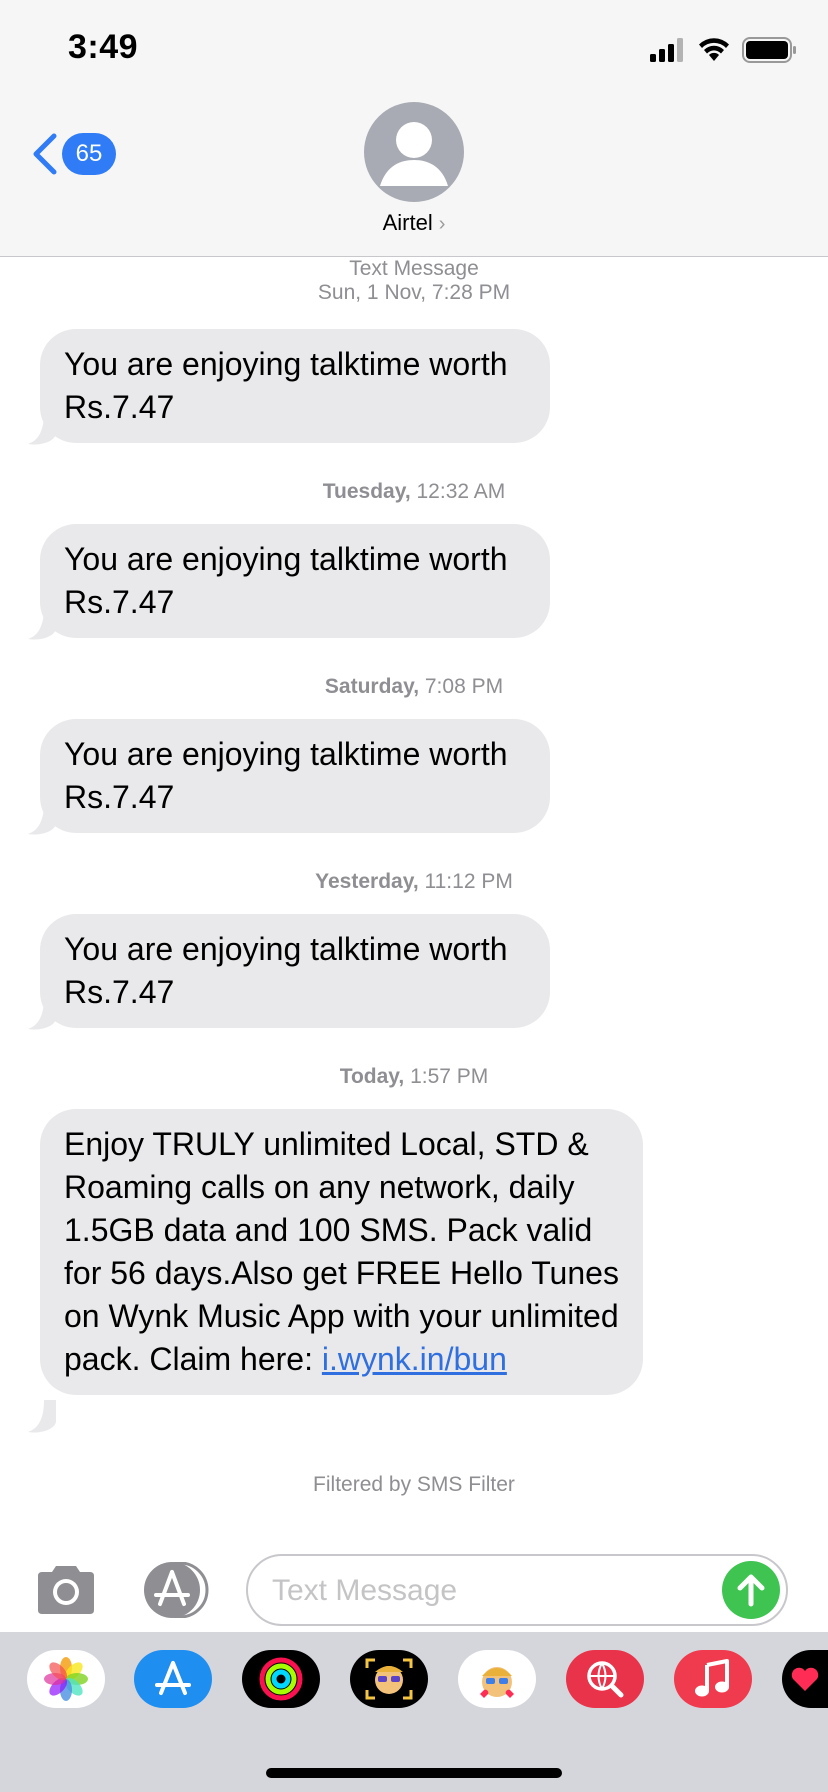 The image size is (828, 1792). Describe the element at coordinates (45, 154) in the screenshot. I see `chevron-left-icon` at that location.